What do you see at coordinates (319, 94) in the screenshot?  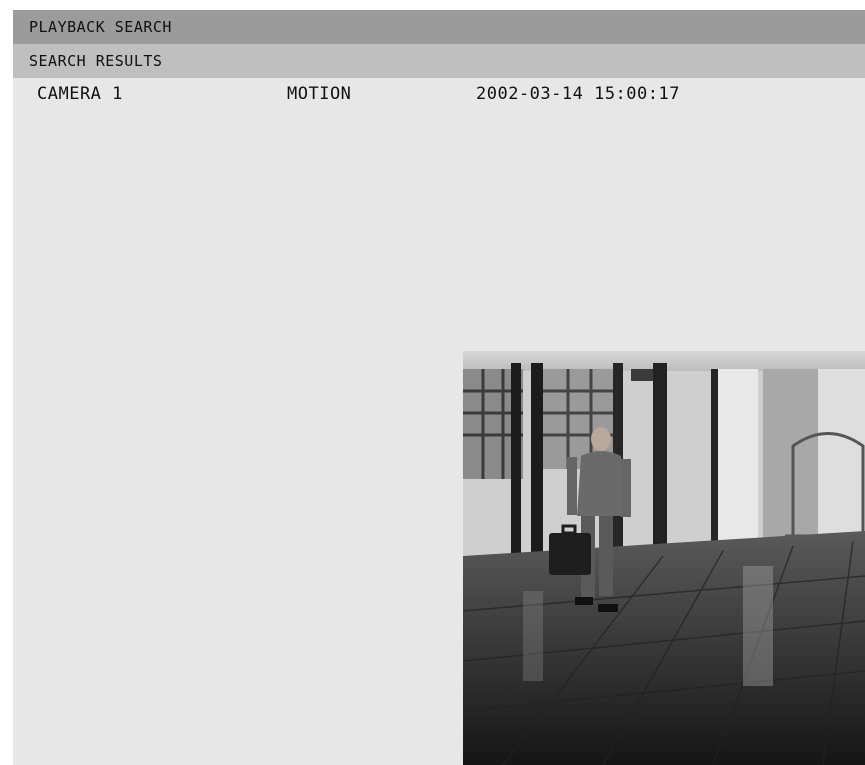 I see `result-event-type: MOTION` at bounding box center [319, 94].